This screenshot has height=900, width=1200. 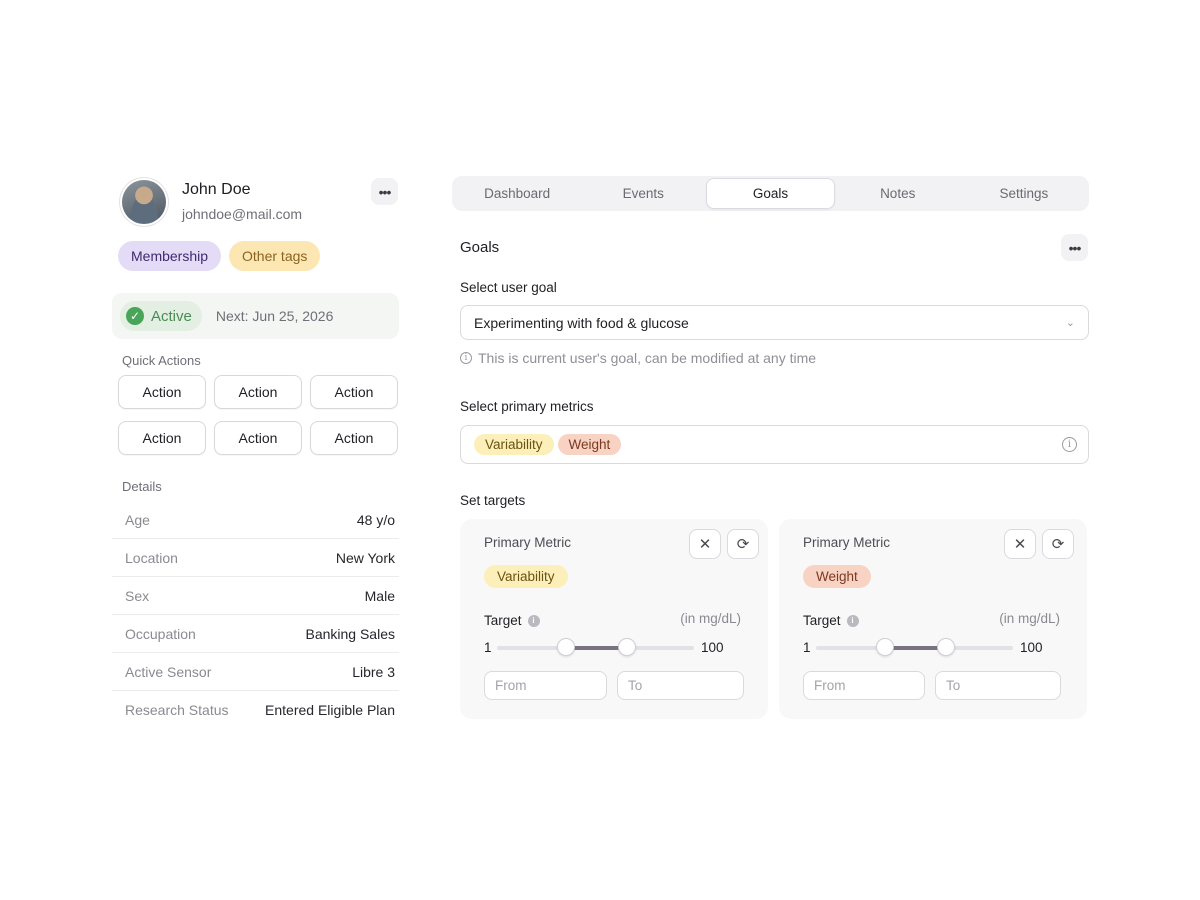 I want to click on metric-badge: Weight, so click(x=837, y=576).